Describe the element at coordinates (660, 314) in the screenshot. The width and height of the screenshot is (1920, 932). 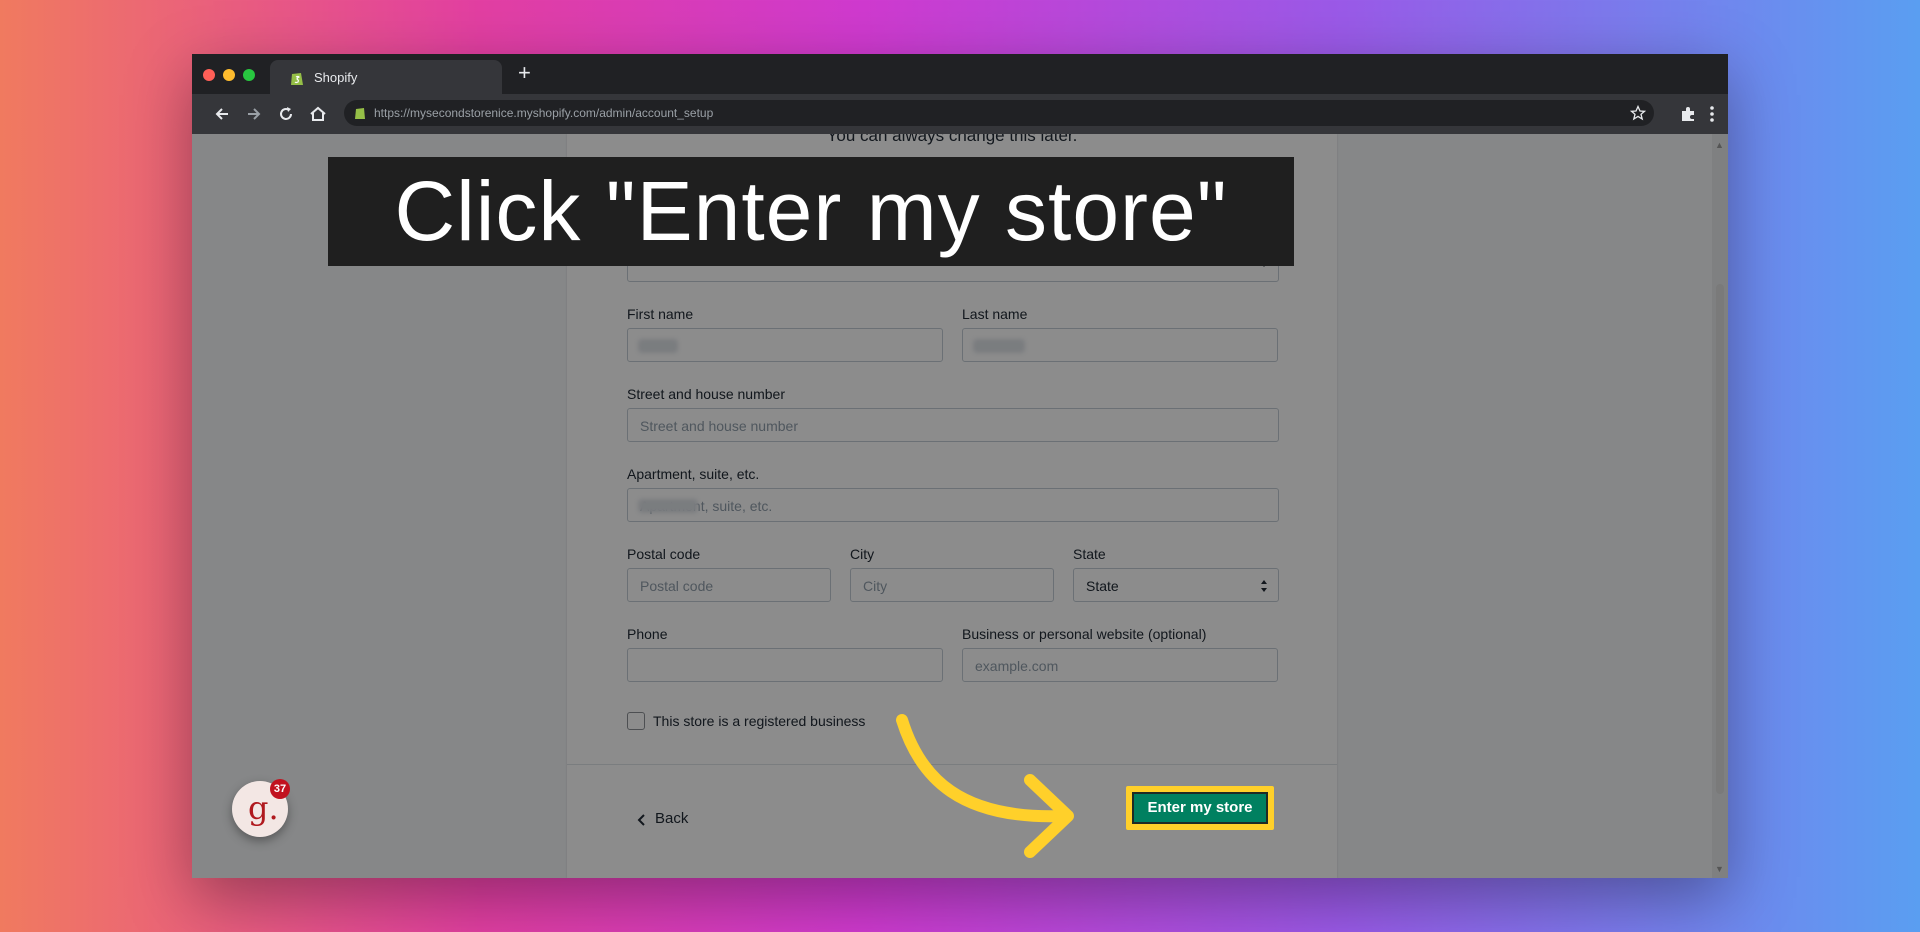
I see `first-name-label: First name` at that location.